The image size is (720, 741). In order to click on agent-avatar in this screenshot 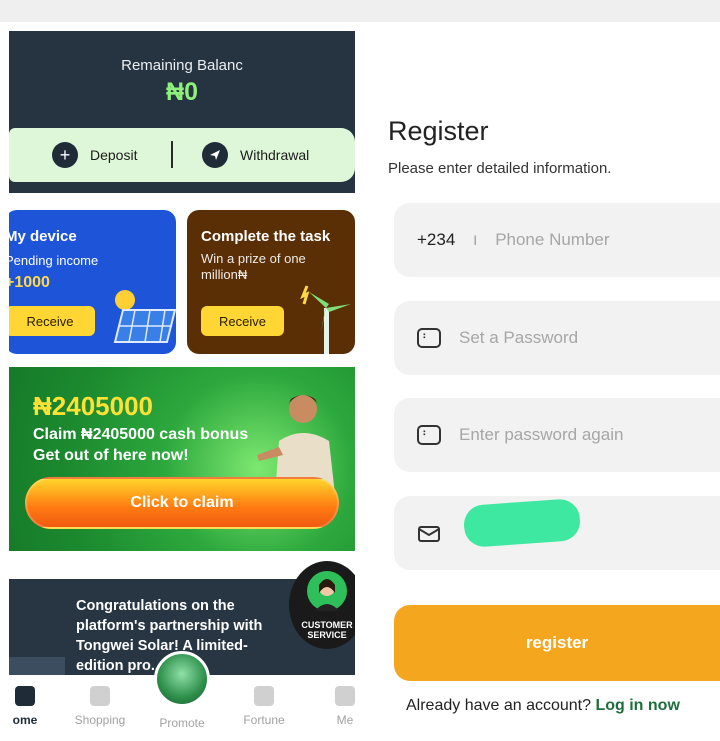, I will do `click(327, 591)`.